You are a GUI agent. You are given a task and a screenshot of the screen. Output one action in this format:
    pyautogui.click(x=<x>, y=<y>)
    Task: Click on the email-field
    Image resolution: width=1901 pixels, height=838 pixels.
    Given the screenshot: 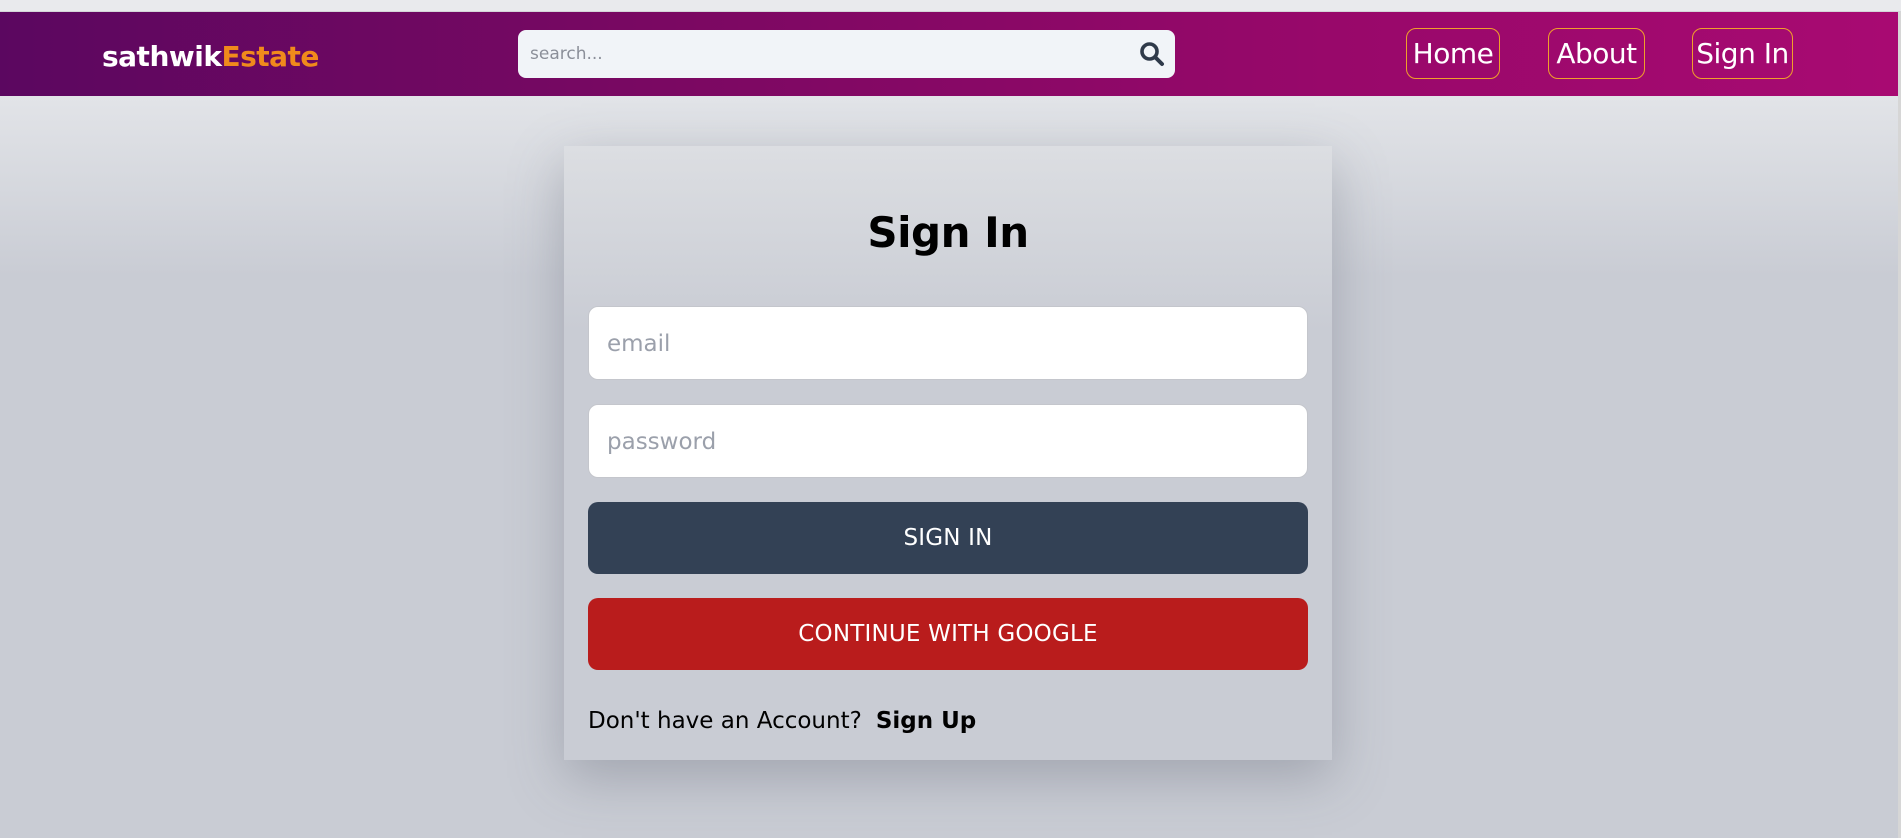 What is the action you would take?
    pyautogui.click(x=947, y=344)
    